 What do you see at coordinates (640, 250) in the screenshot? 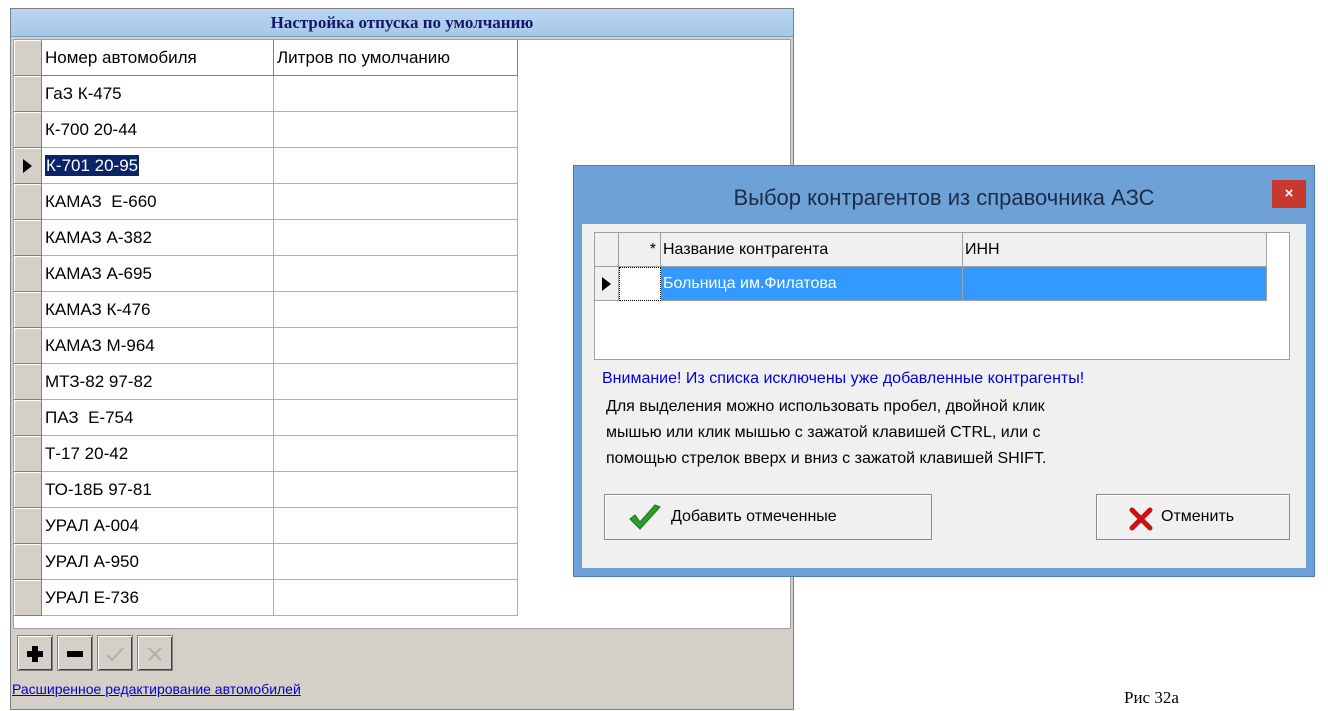
I see `column-header-mark: *` at bounding box center [640, 250].